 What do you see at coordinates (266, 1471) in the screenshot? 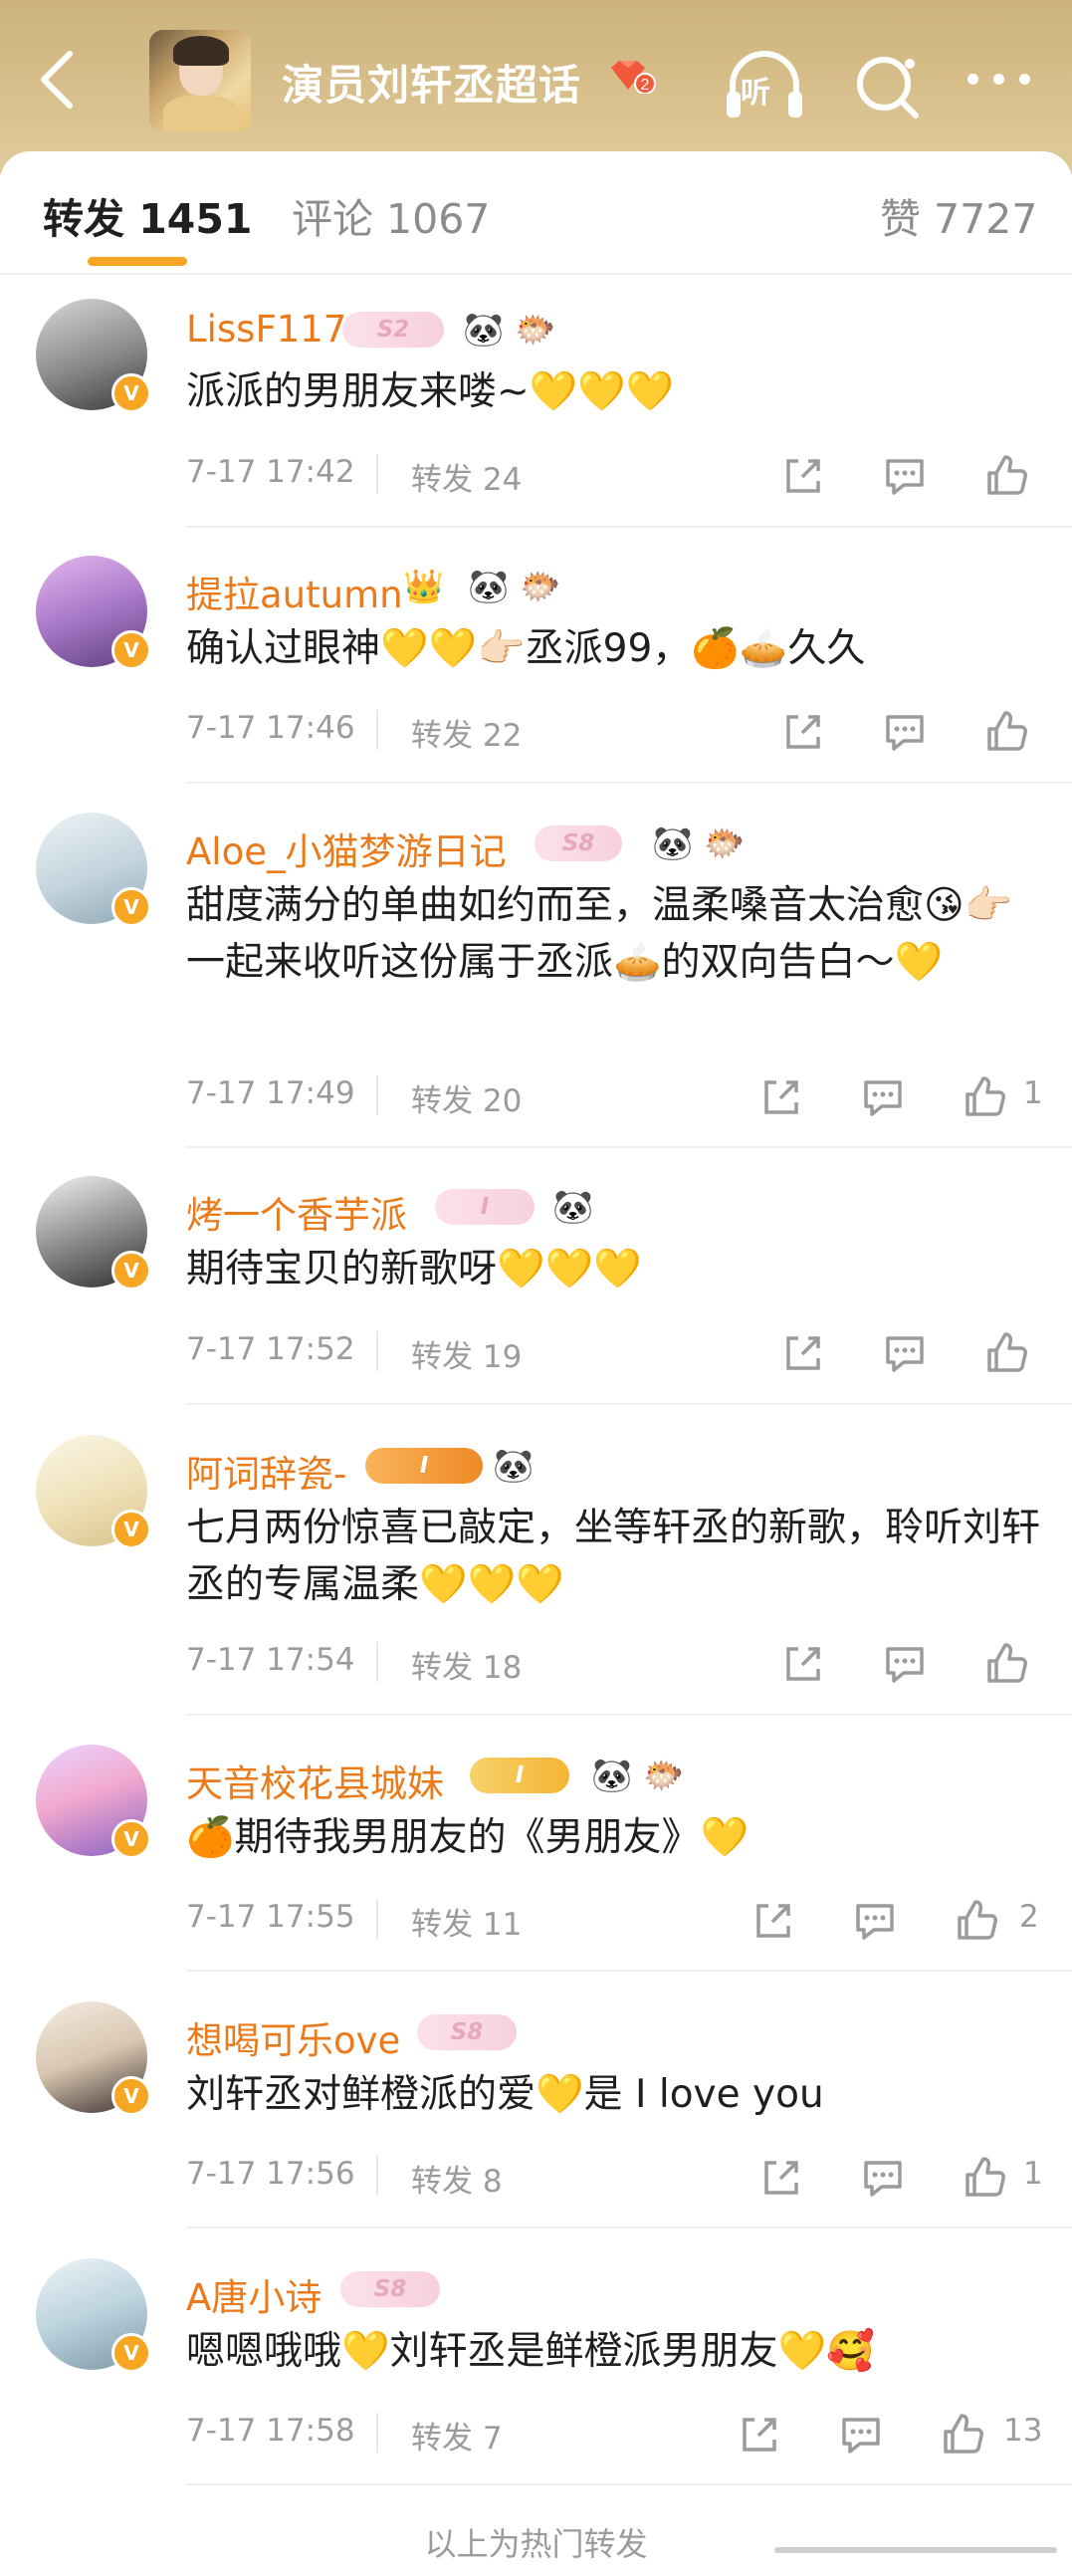
I see `username: 阿词辞瓷-` at bounding box center [266, 1471].